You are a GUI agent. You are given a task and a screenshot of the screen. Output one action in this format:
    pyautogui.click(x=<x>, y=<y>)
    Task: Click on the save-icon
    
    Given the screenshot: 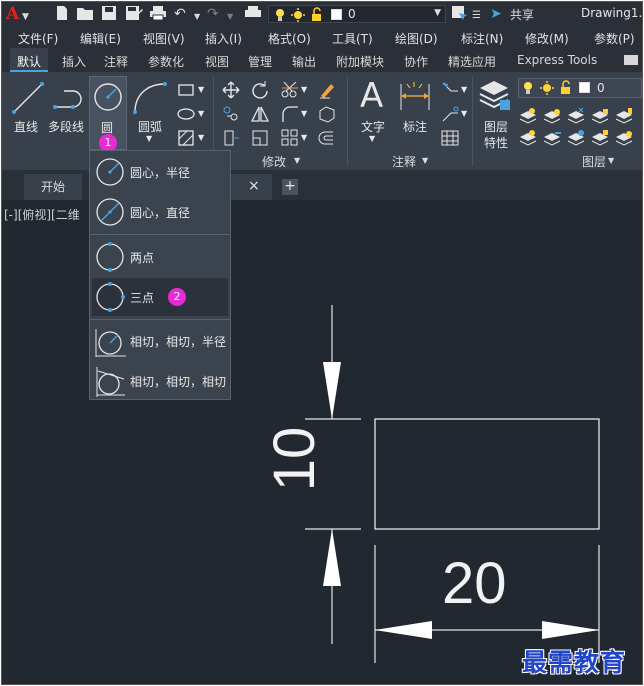 What is the action you would take?
    pyautogui.click(x=109, y=14)
    